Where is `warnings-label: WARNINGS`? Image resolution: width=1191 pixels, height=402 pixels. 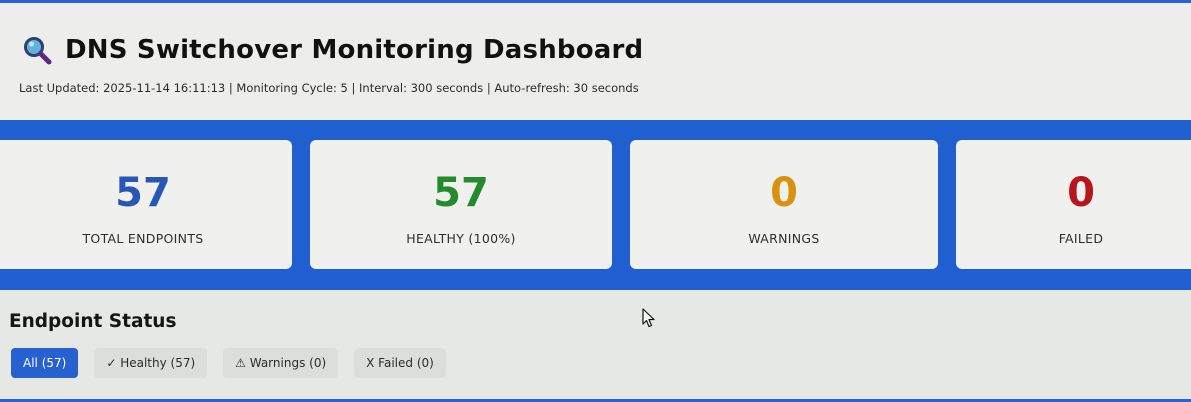
warnings-label: WARNINGS is located at coordinates (784, 238).